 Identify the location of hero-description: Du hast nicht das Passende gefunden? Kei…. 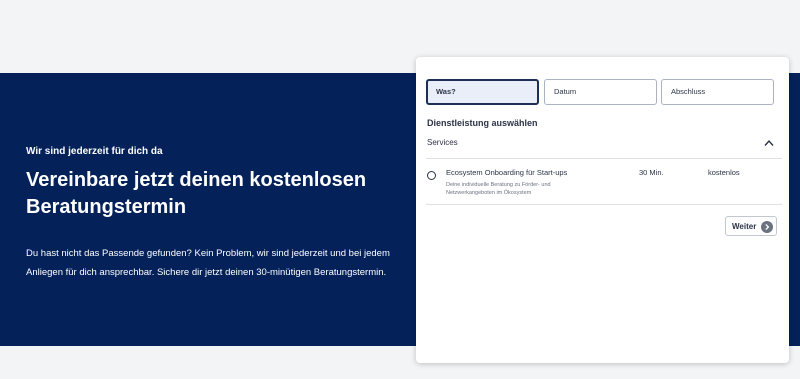
(208, 263).